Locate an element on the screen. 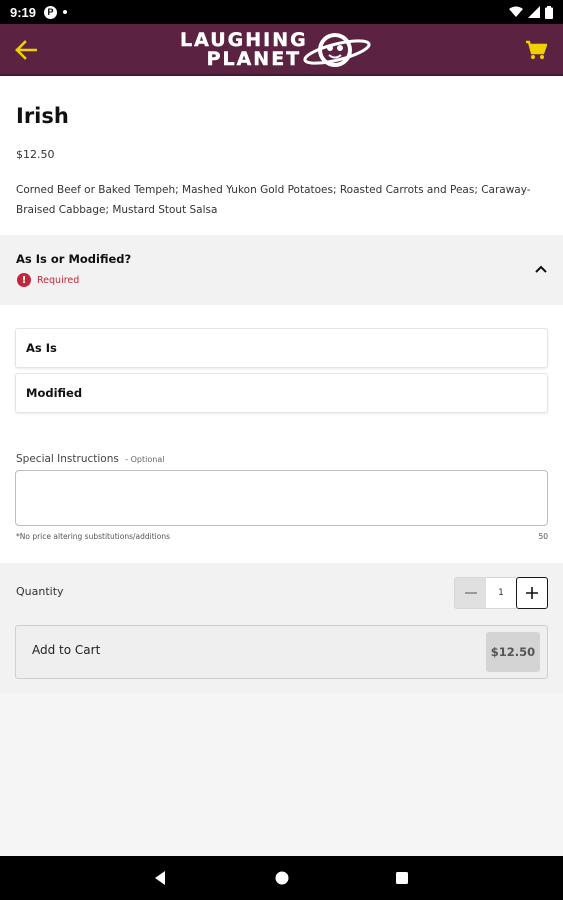 This screenshot has height=900, width=563. special-instructions-label: Special Instructions - Optional is located at coordinates (90, 459).